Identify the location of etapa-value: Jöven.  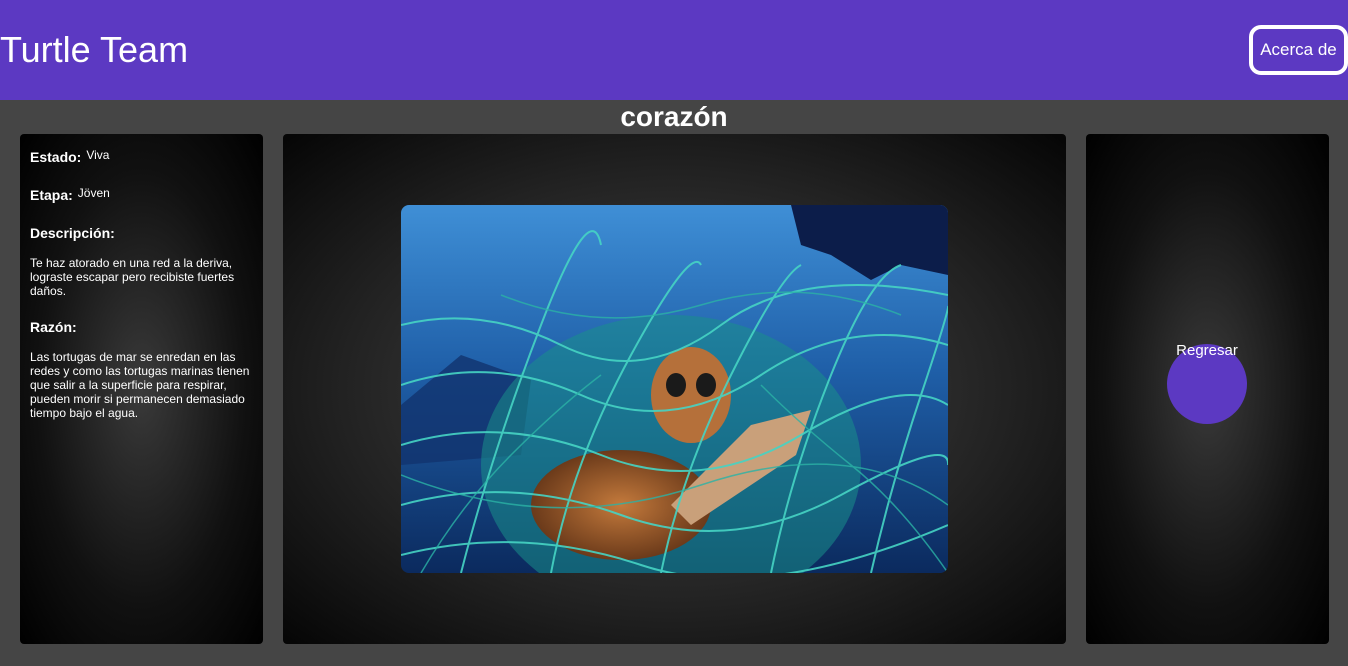
(93, 193).